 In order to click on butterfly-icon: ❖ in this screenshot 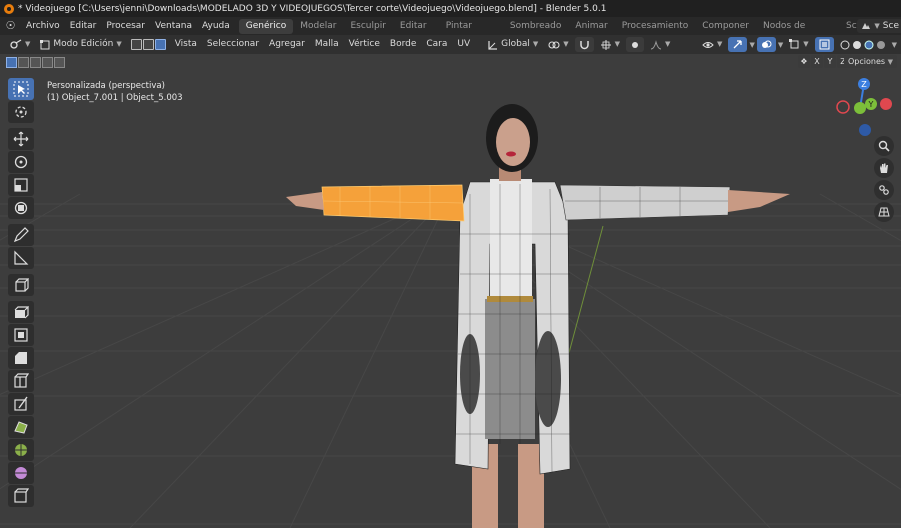, I will do `click(804, 61)`.